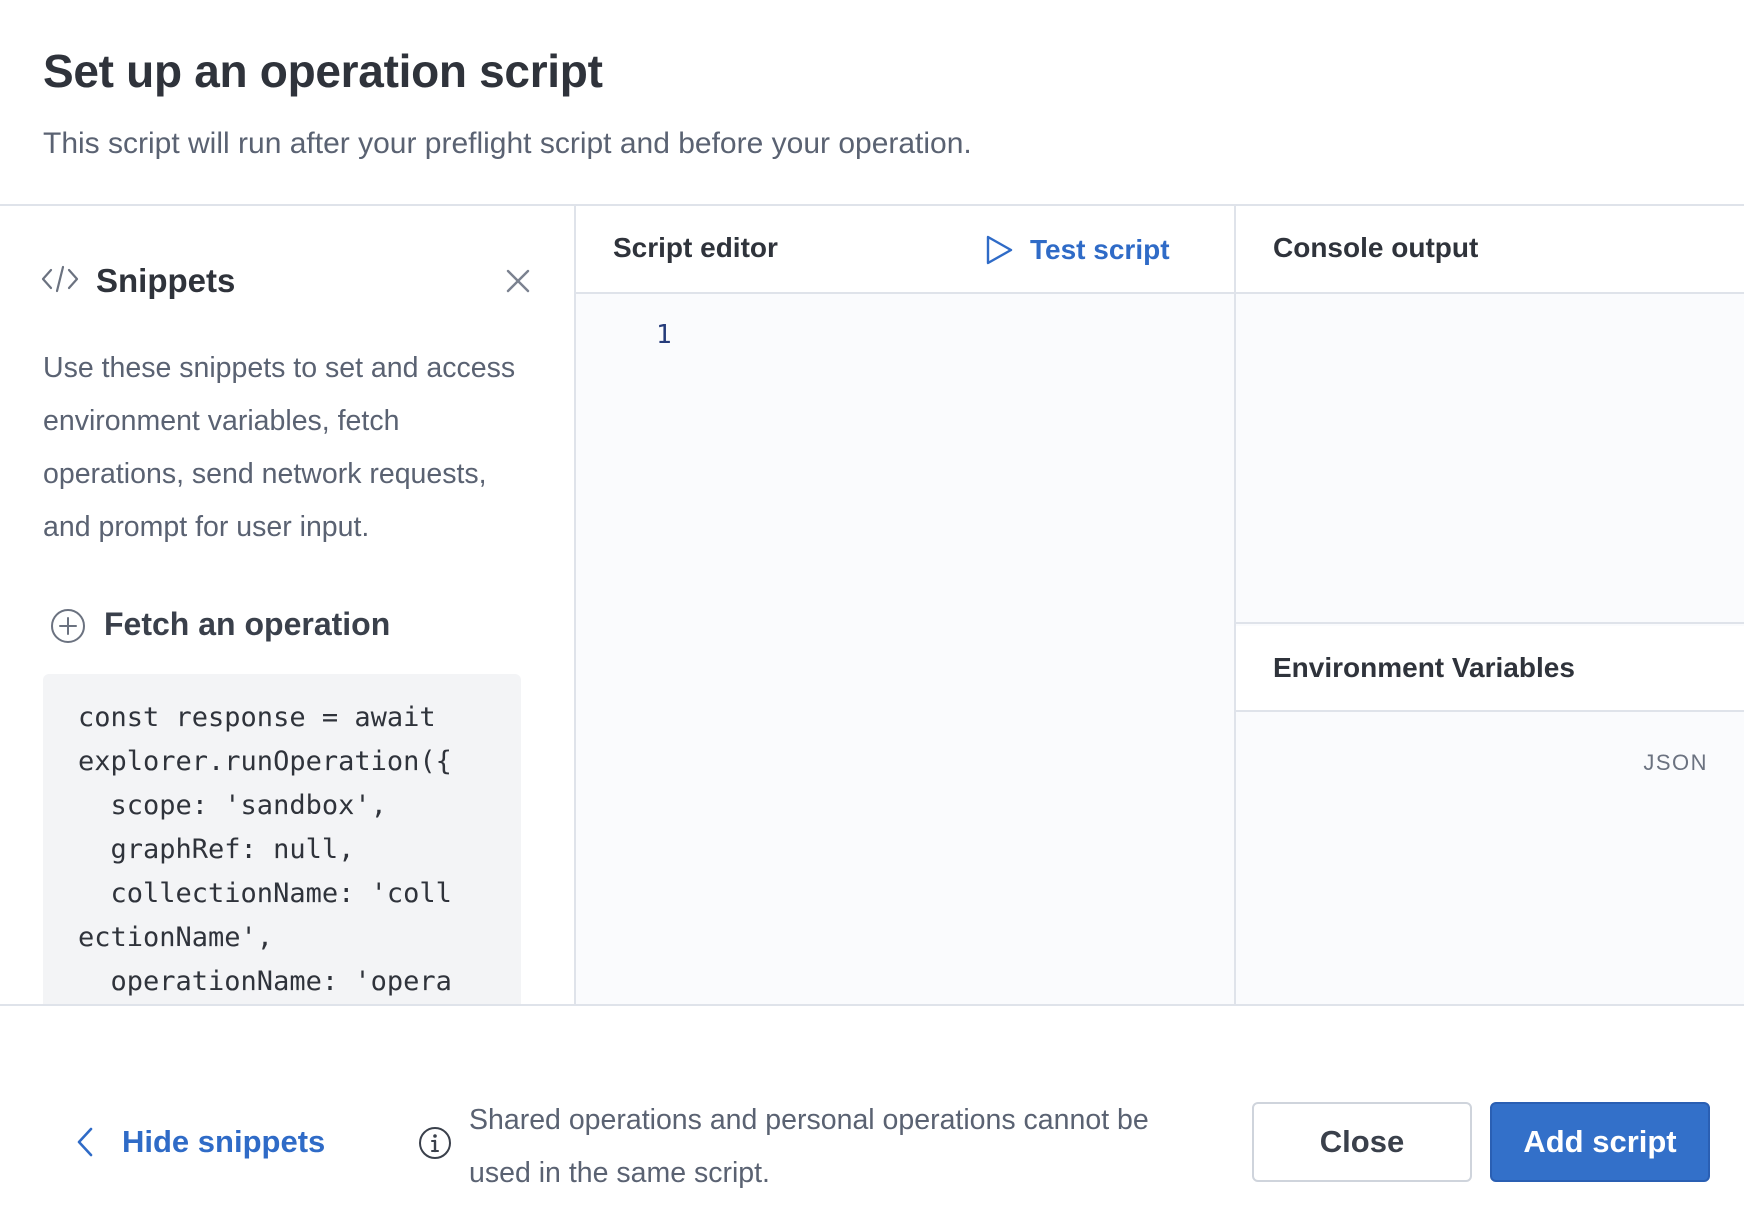 The image size is (1744, 1230). What do you see at coordinates (85, 1142) in the screenshot?
I see `chevron-left-icon` at bounding box center [85, 1142].